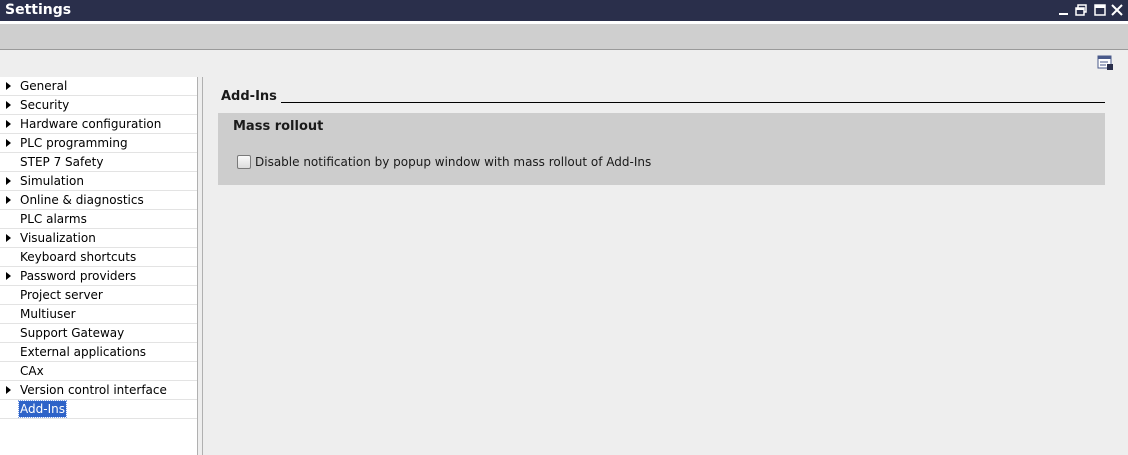 The height and width of the screenshot is (455, 1128). Describe the element at coordinates (1117, 10) in the screenshot. I see `close-icon` at that location.